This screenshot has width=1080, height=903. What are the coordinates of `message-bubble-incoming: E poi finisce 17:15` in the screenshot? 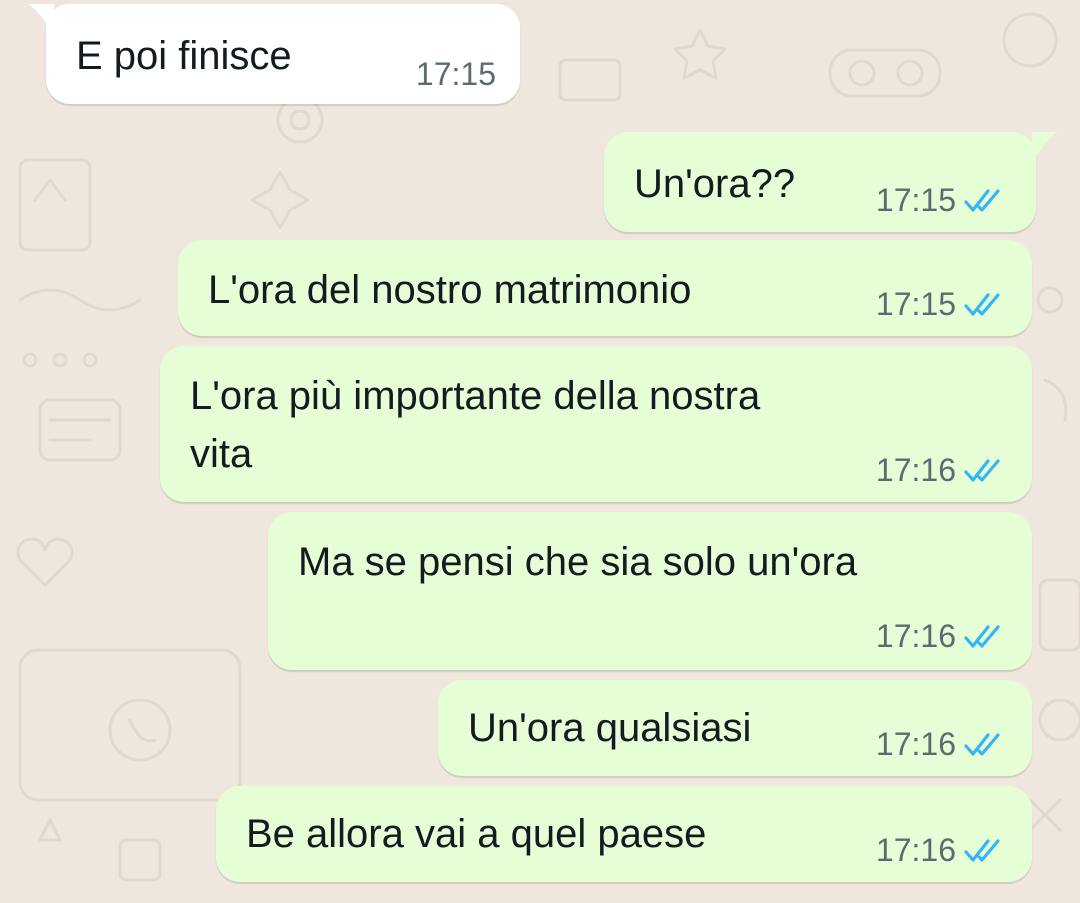 It's located at (283, 54).